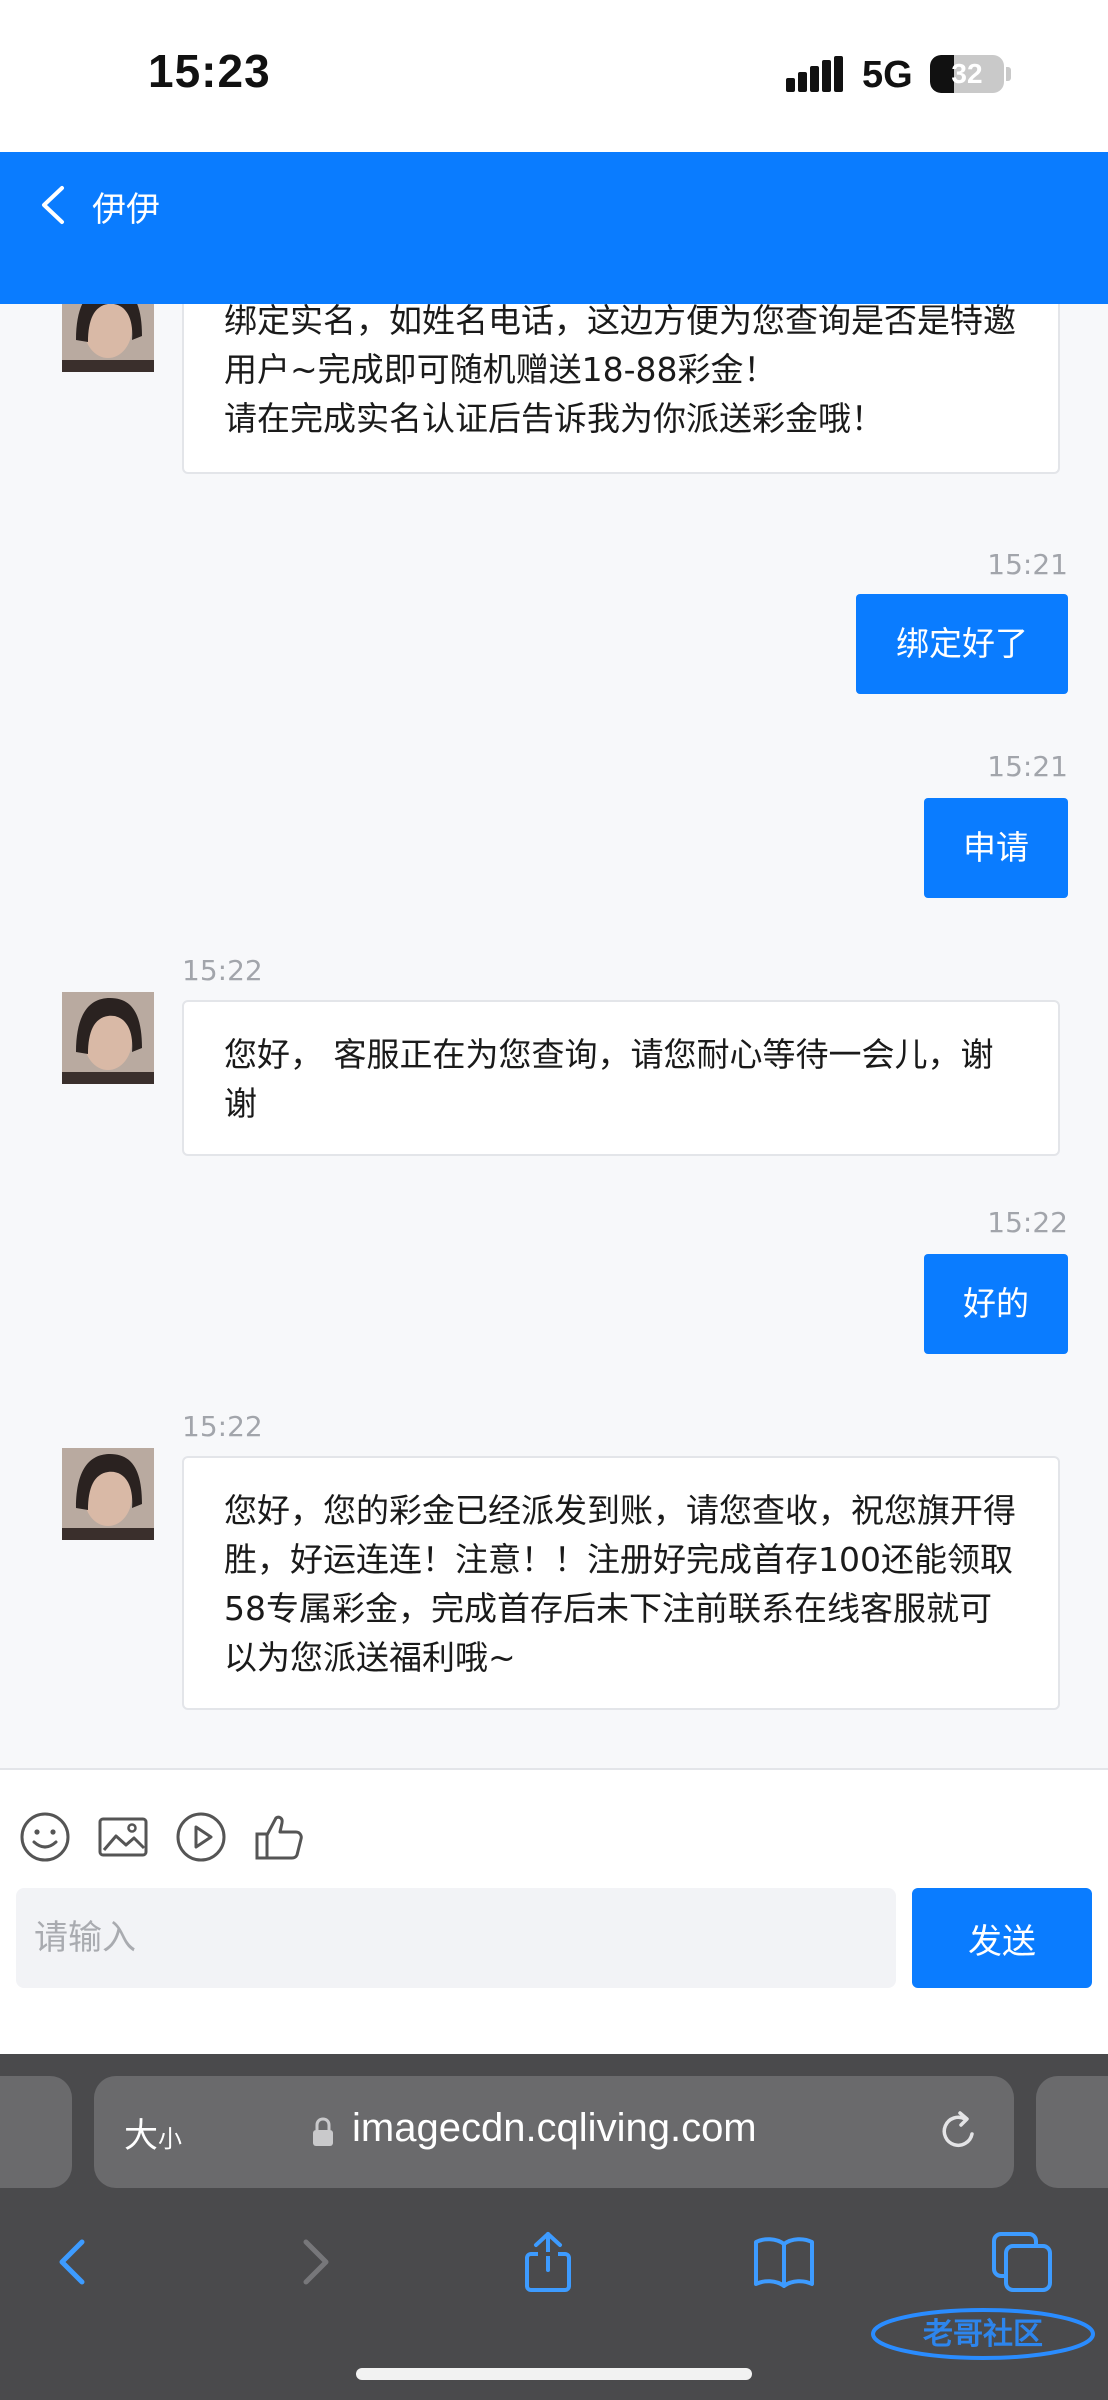 This screenshot has width=1108, height=2400. I want to click on send-button: 发送, so click(1002, 1938).